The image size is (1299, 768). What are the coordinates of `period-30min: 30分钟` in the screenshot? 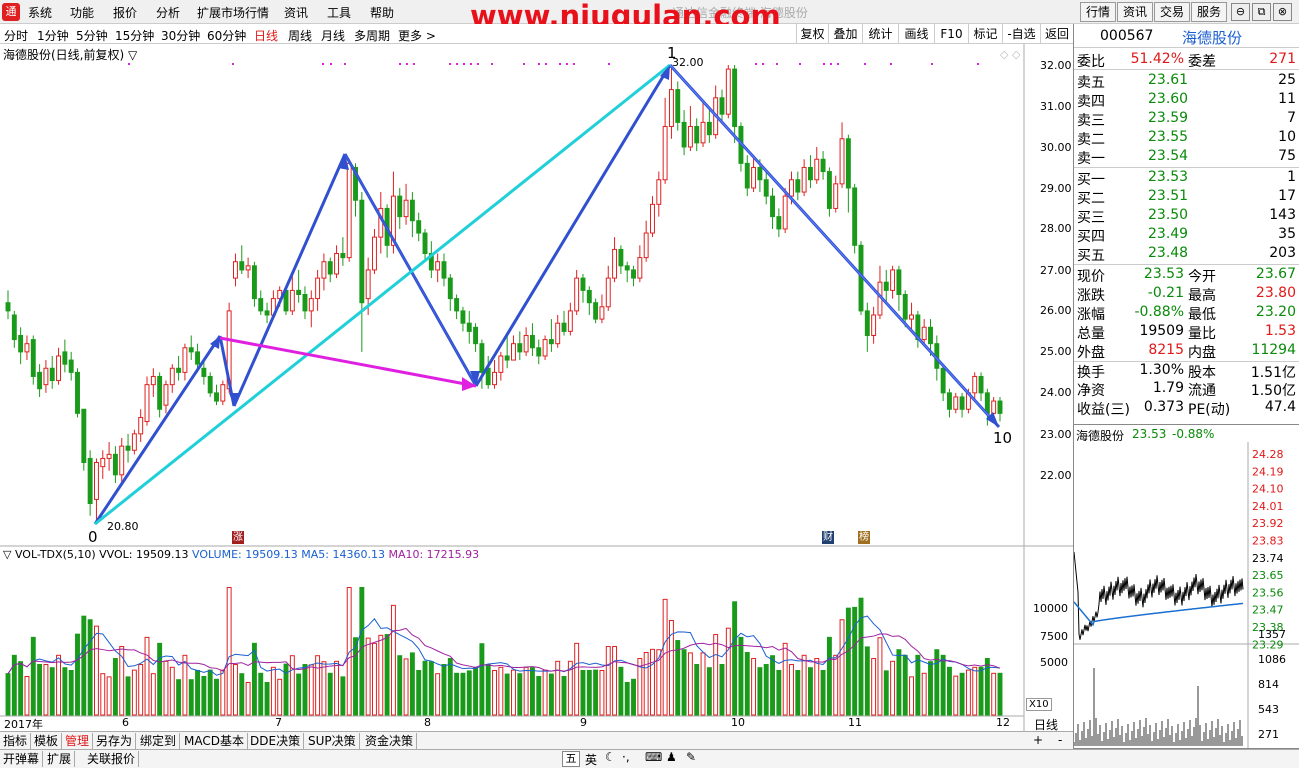 It's located at (180, 35).